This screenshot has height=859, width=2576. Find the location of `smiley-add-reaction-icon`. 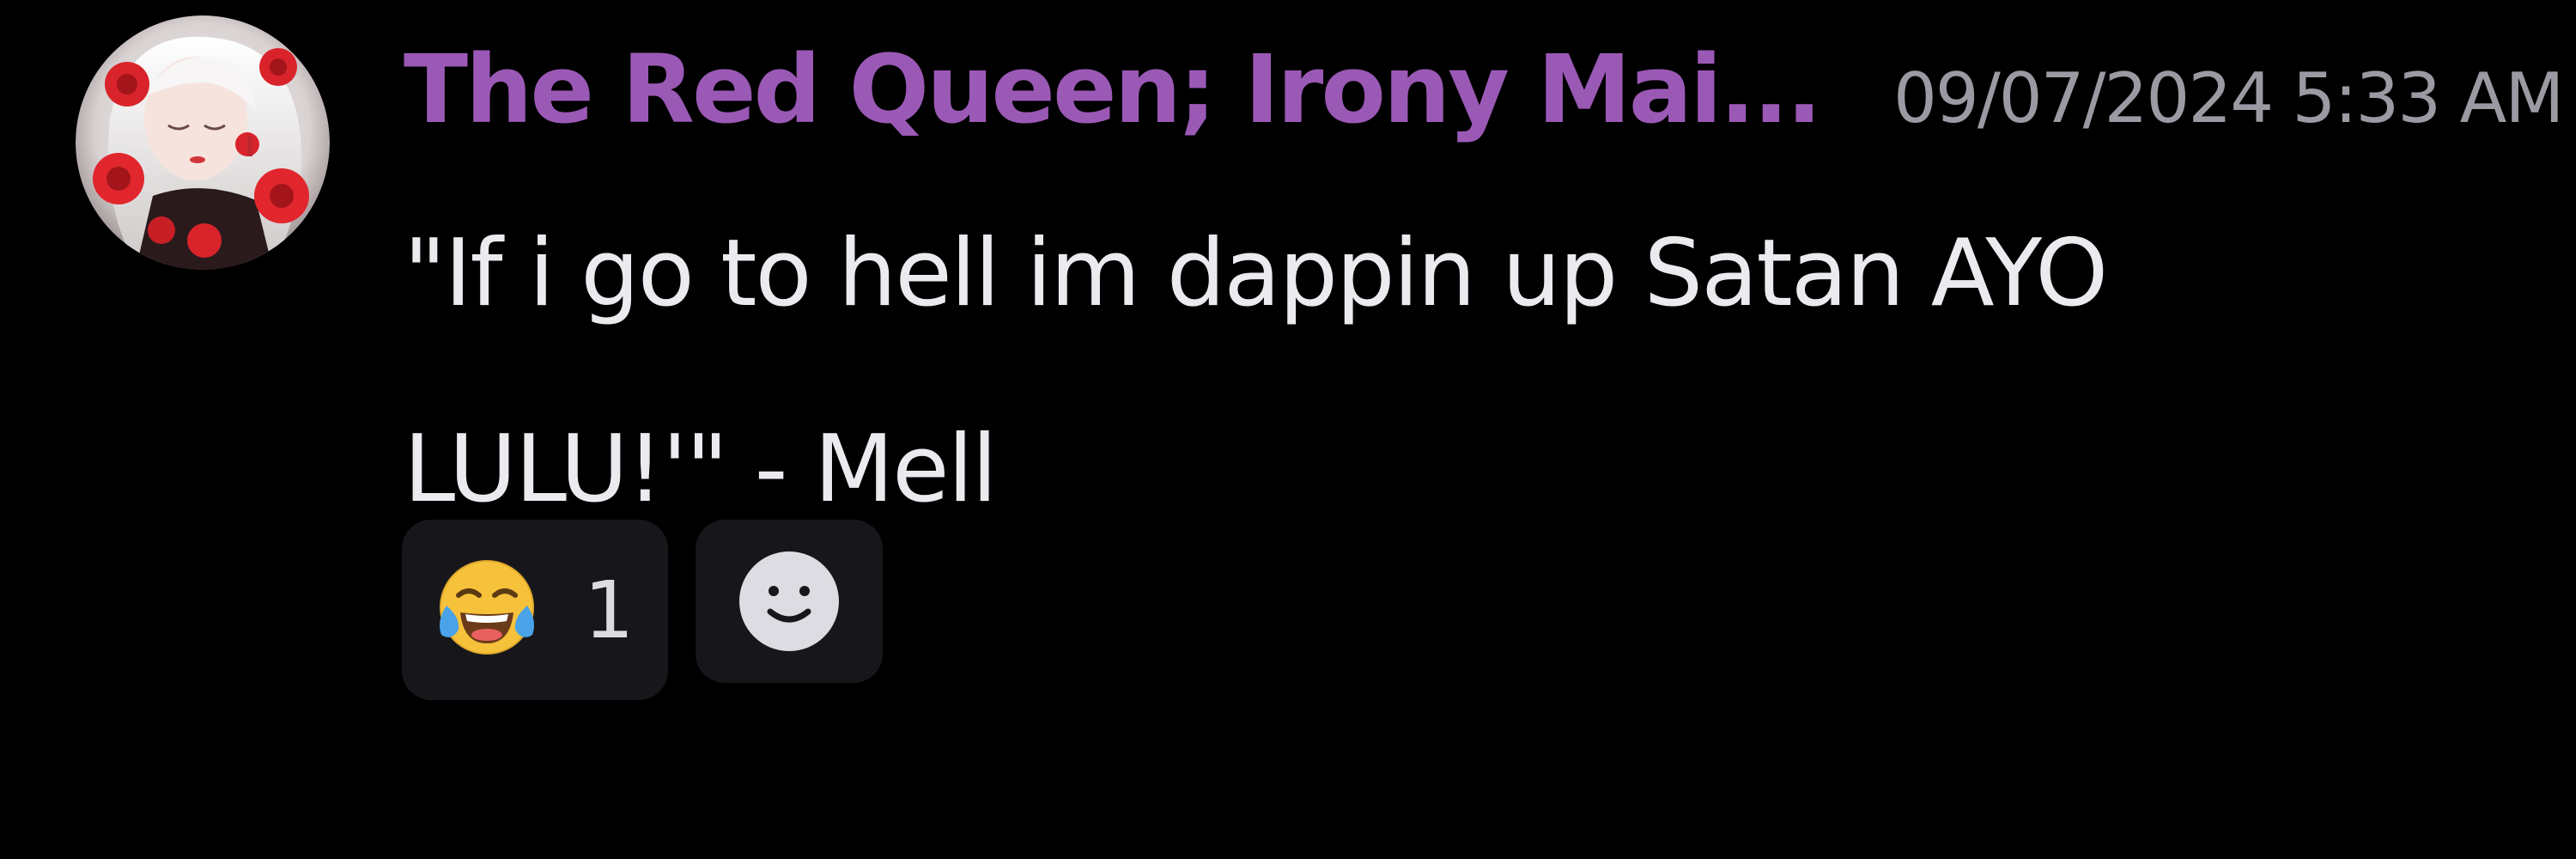

smiley-add-reaction-icon is located at coordinates (789, 601).